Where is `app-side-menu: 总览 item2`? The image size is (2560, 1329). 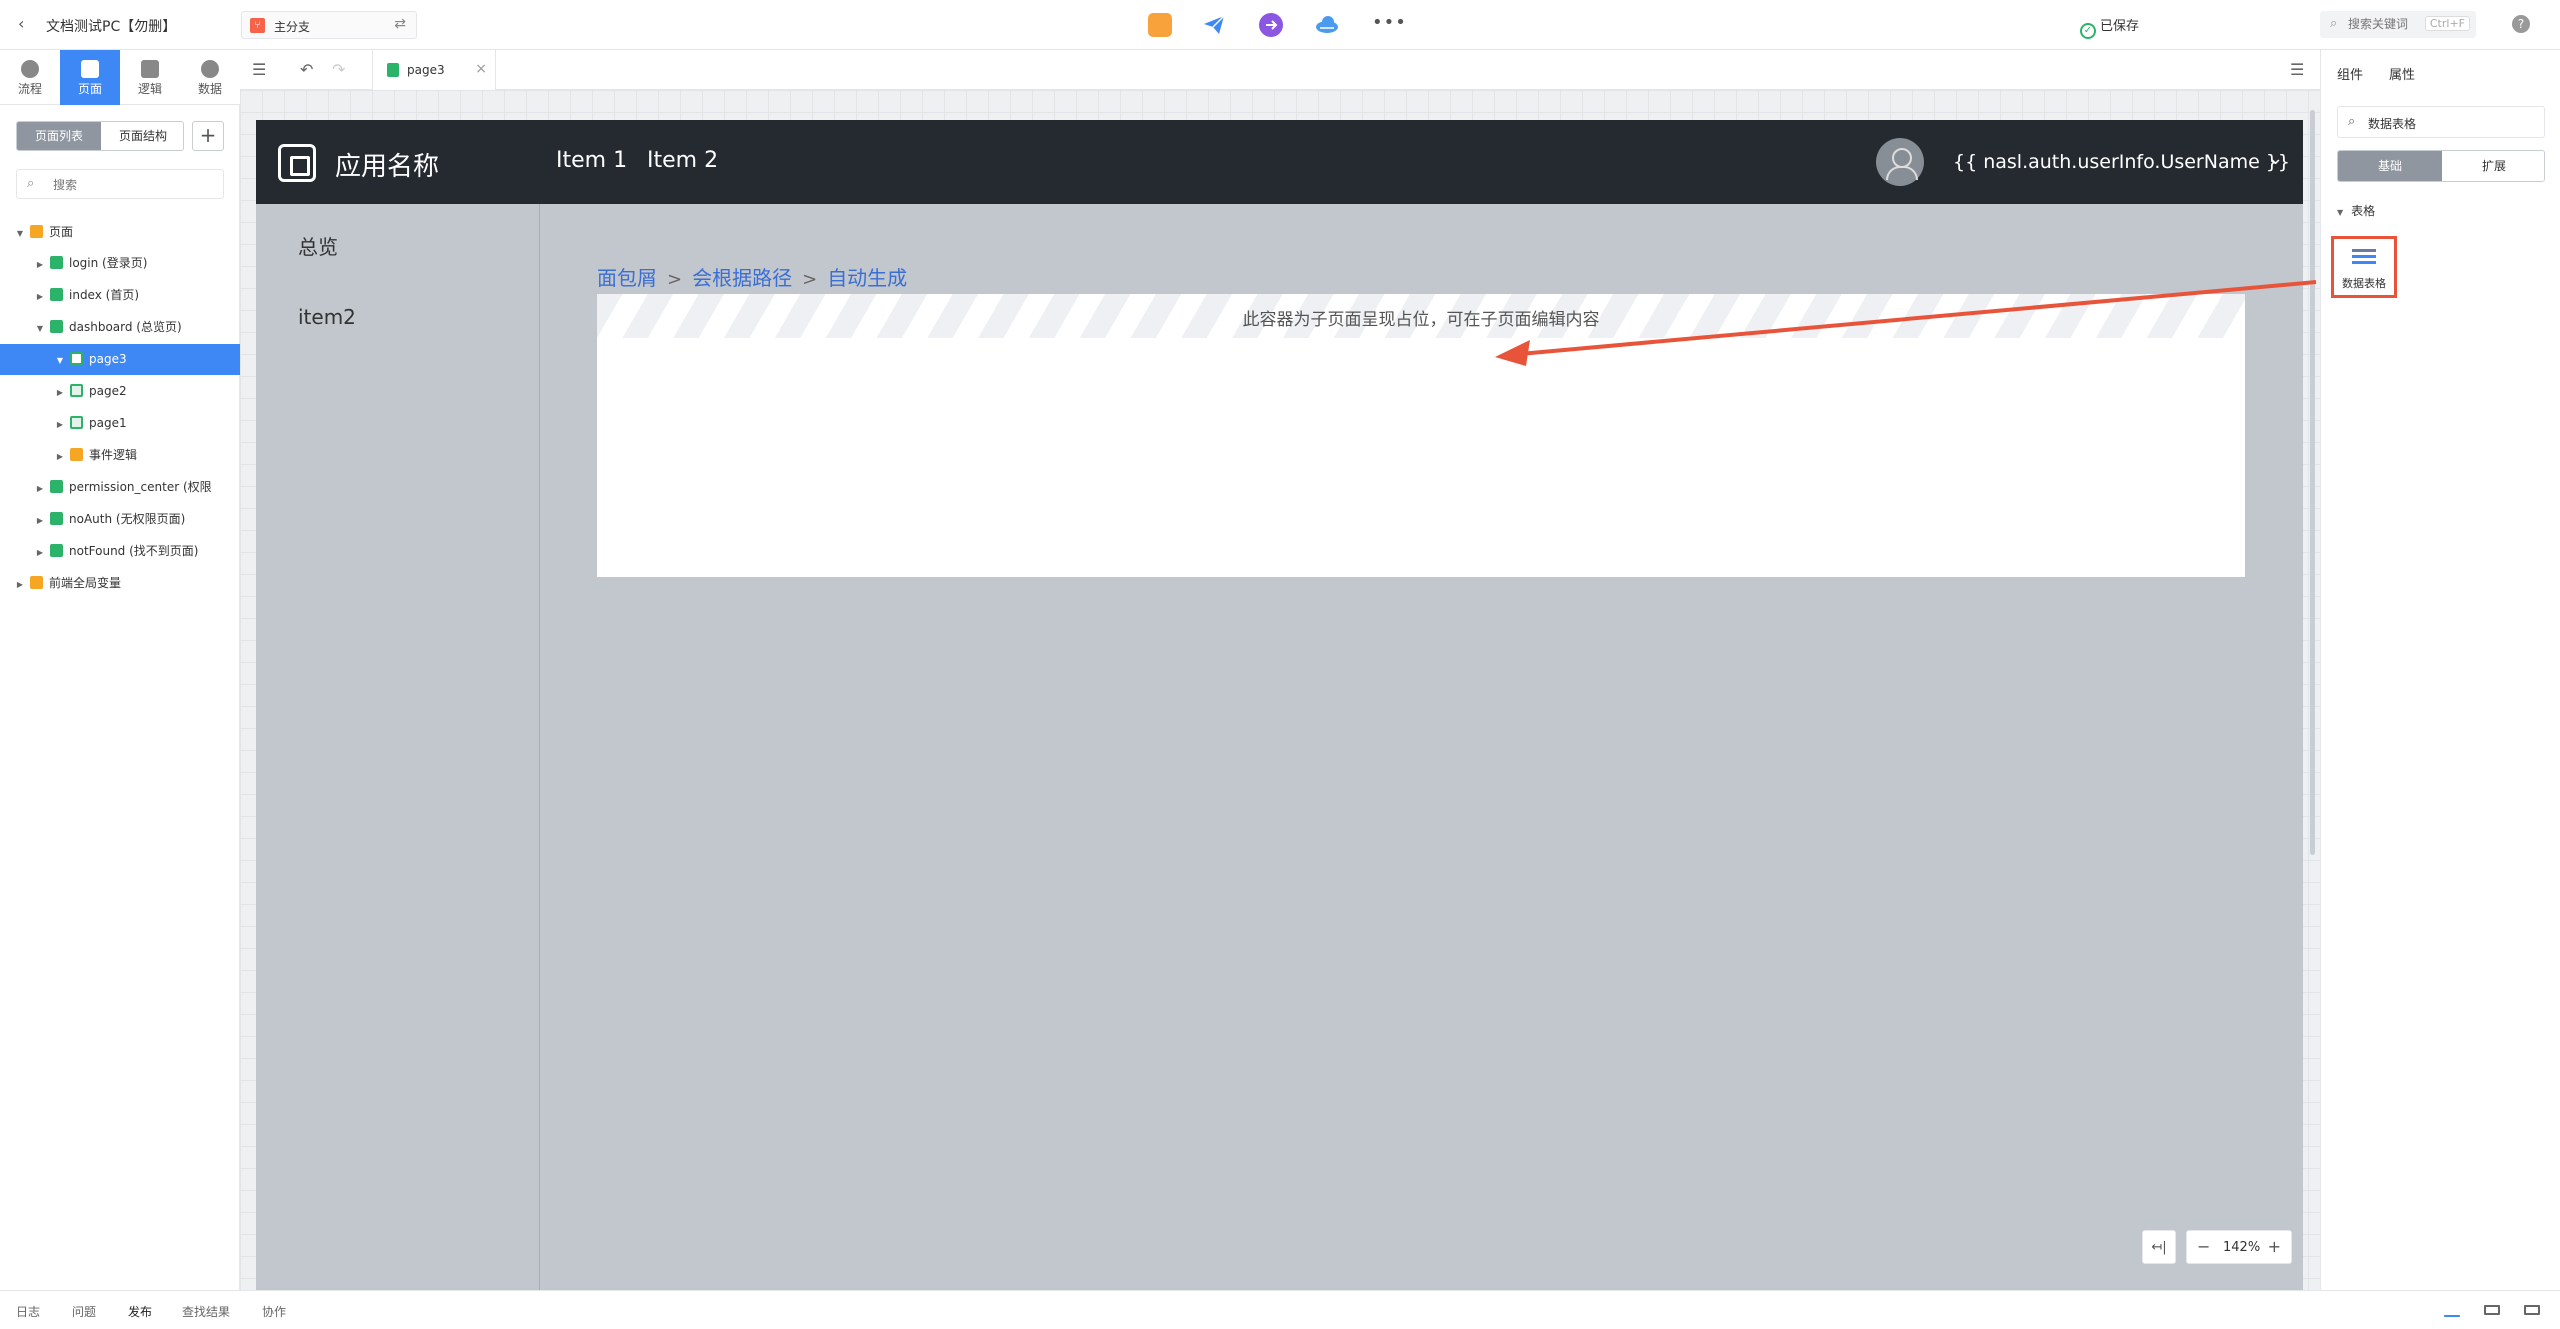 app-side-menu: 总览 item2 is located at coordinates (398, 747).